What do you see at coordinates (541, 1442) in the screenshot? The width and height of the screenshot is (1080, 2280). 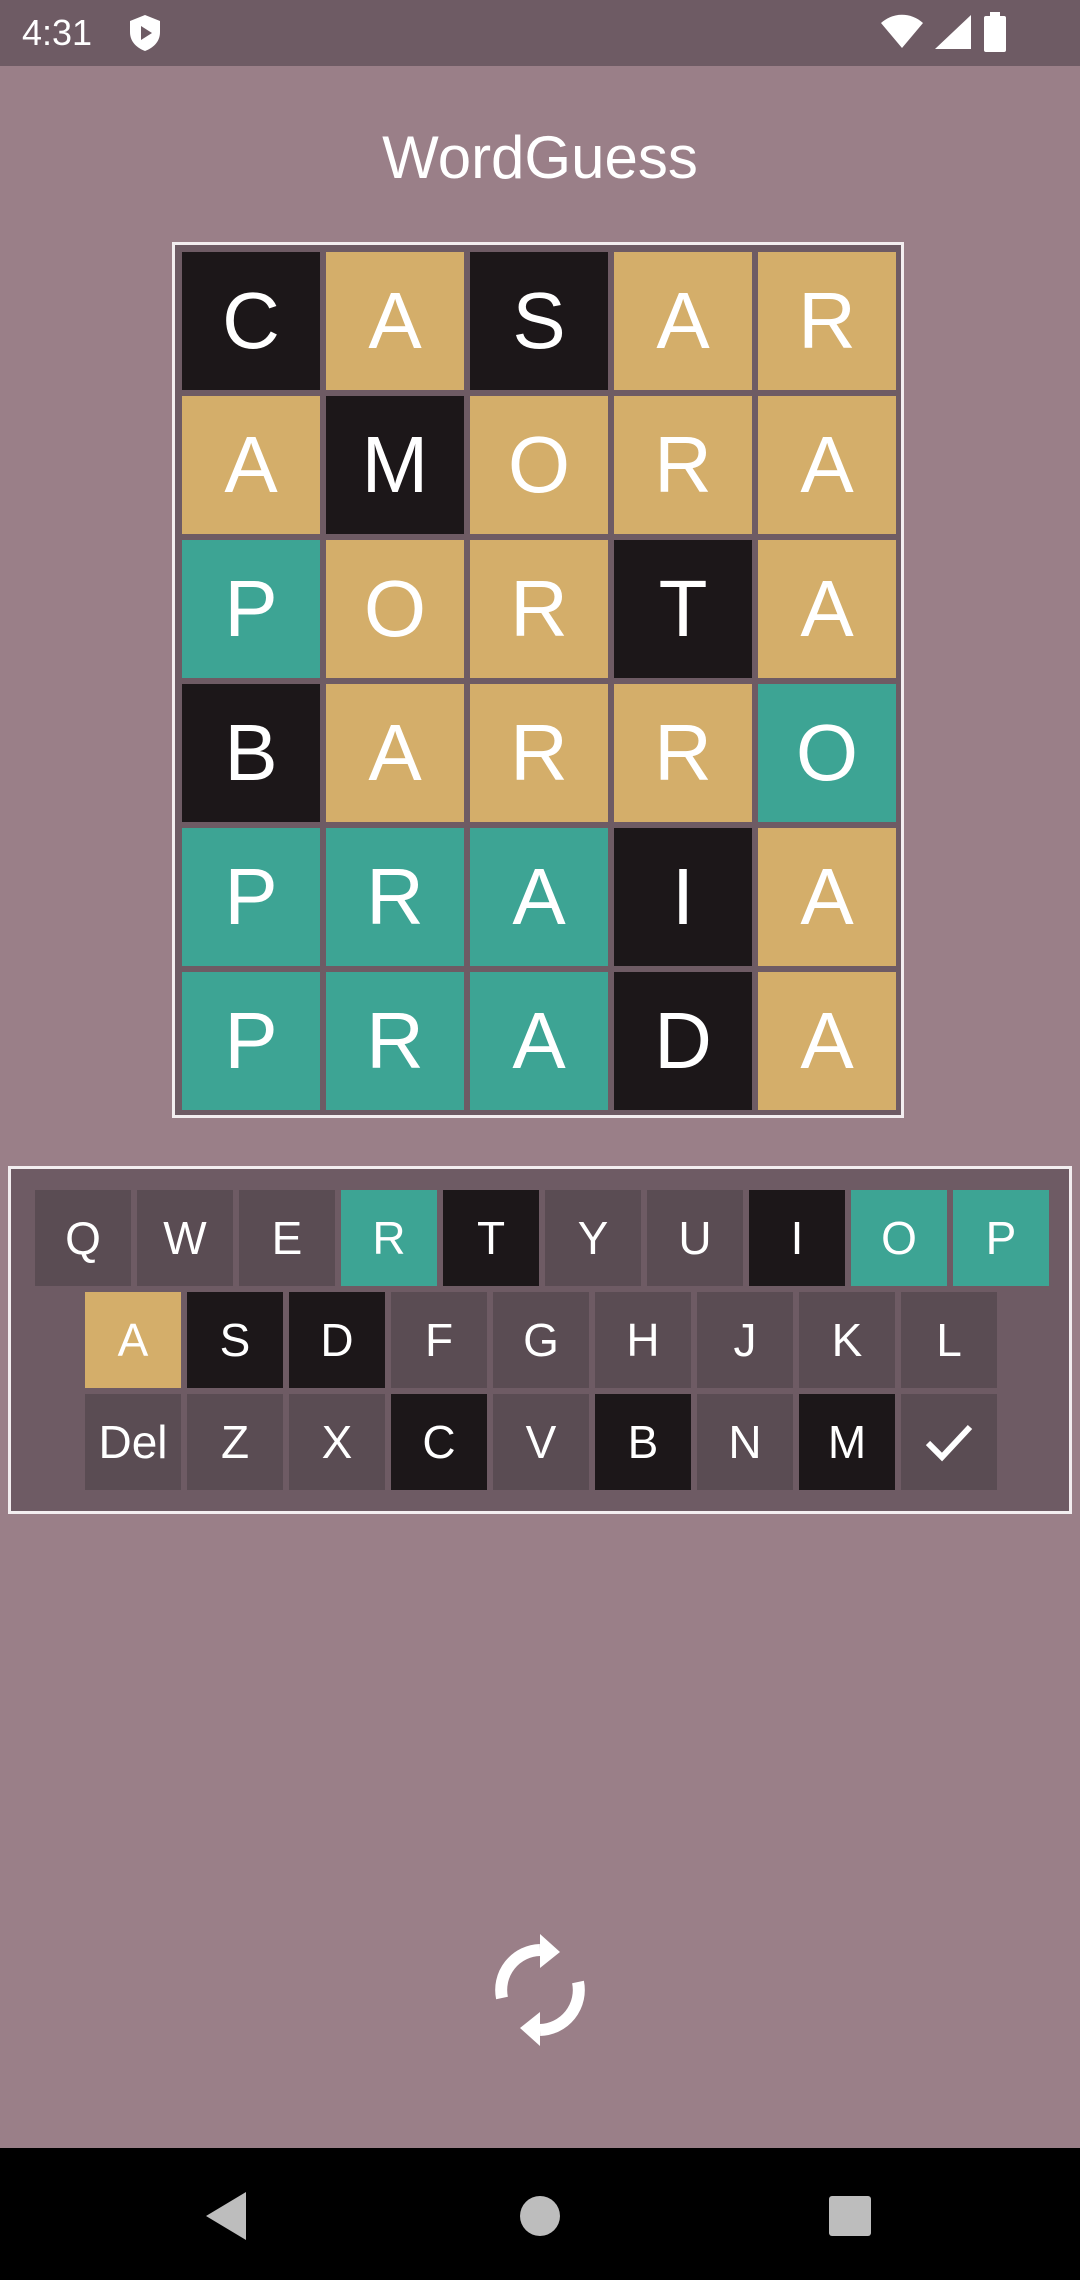 I see `key-v: V` at bounding box center [541, 1442].